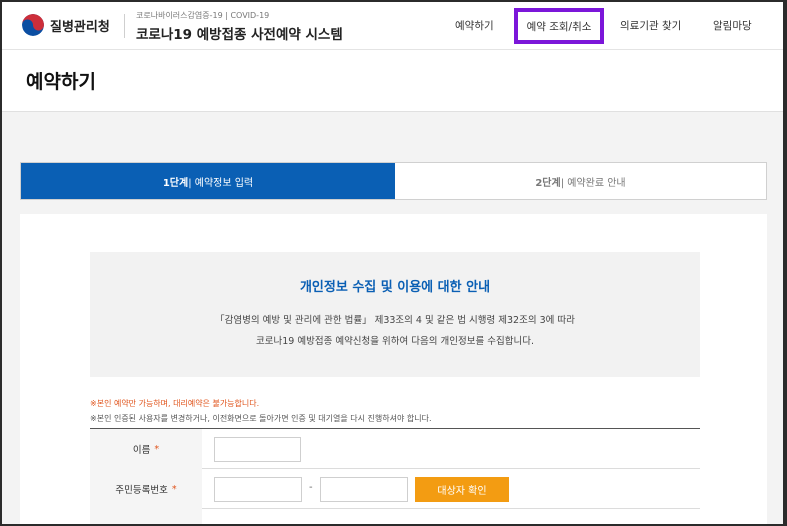 The width and height of the screenshot is (787, 526). What do you see at coordinates (203, 15) in the screenshot?
I see `system-subtitle: 코로나바이러스감염증-19 | COVID-19` at bounding box center [203, 15].